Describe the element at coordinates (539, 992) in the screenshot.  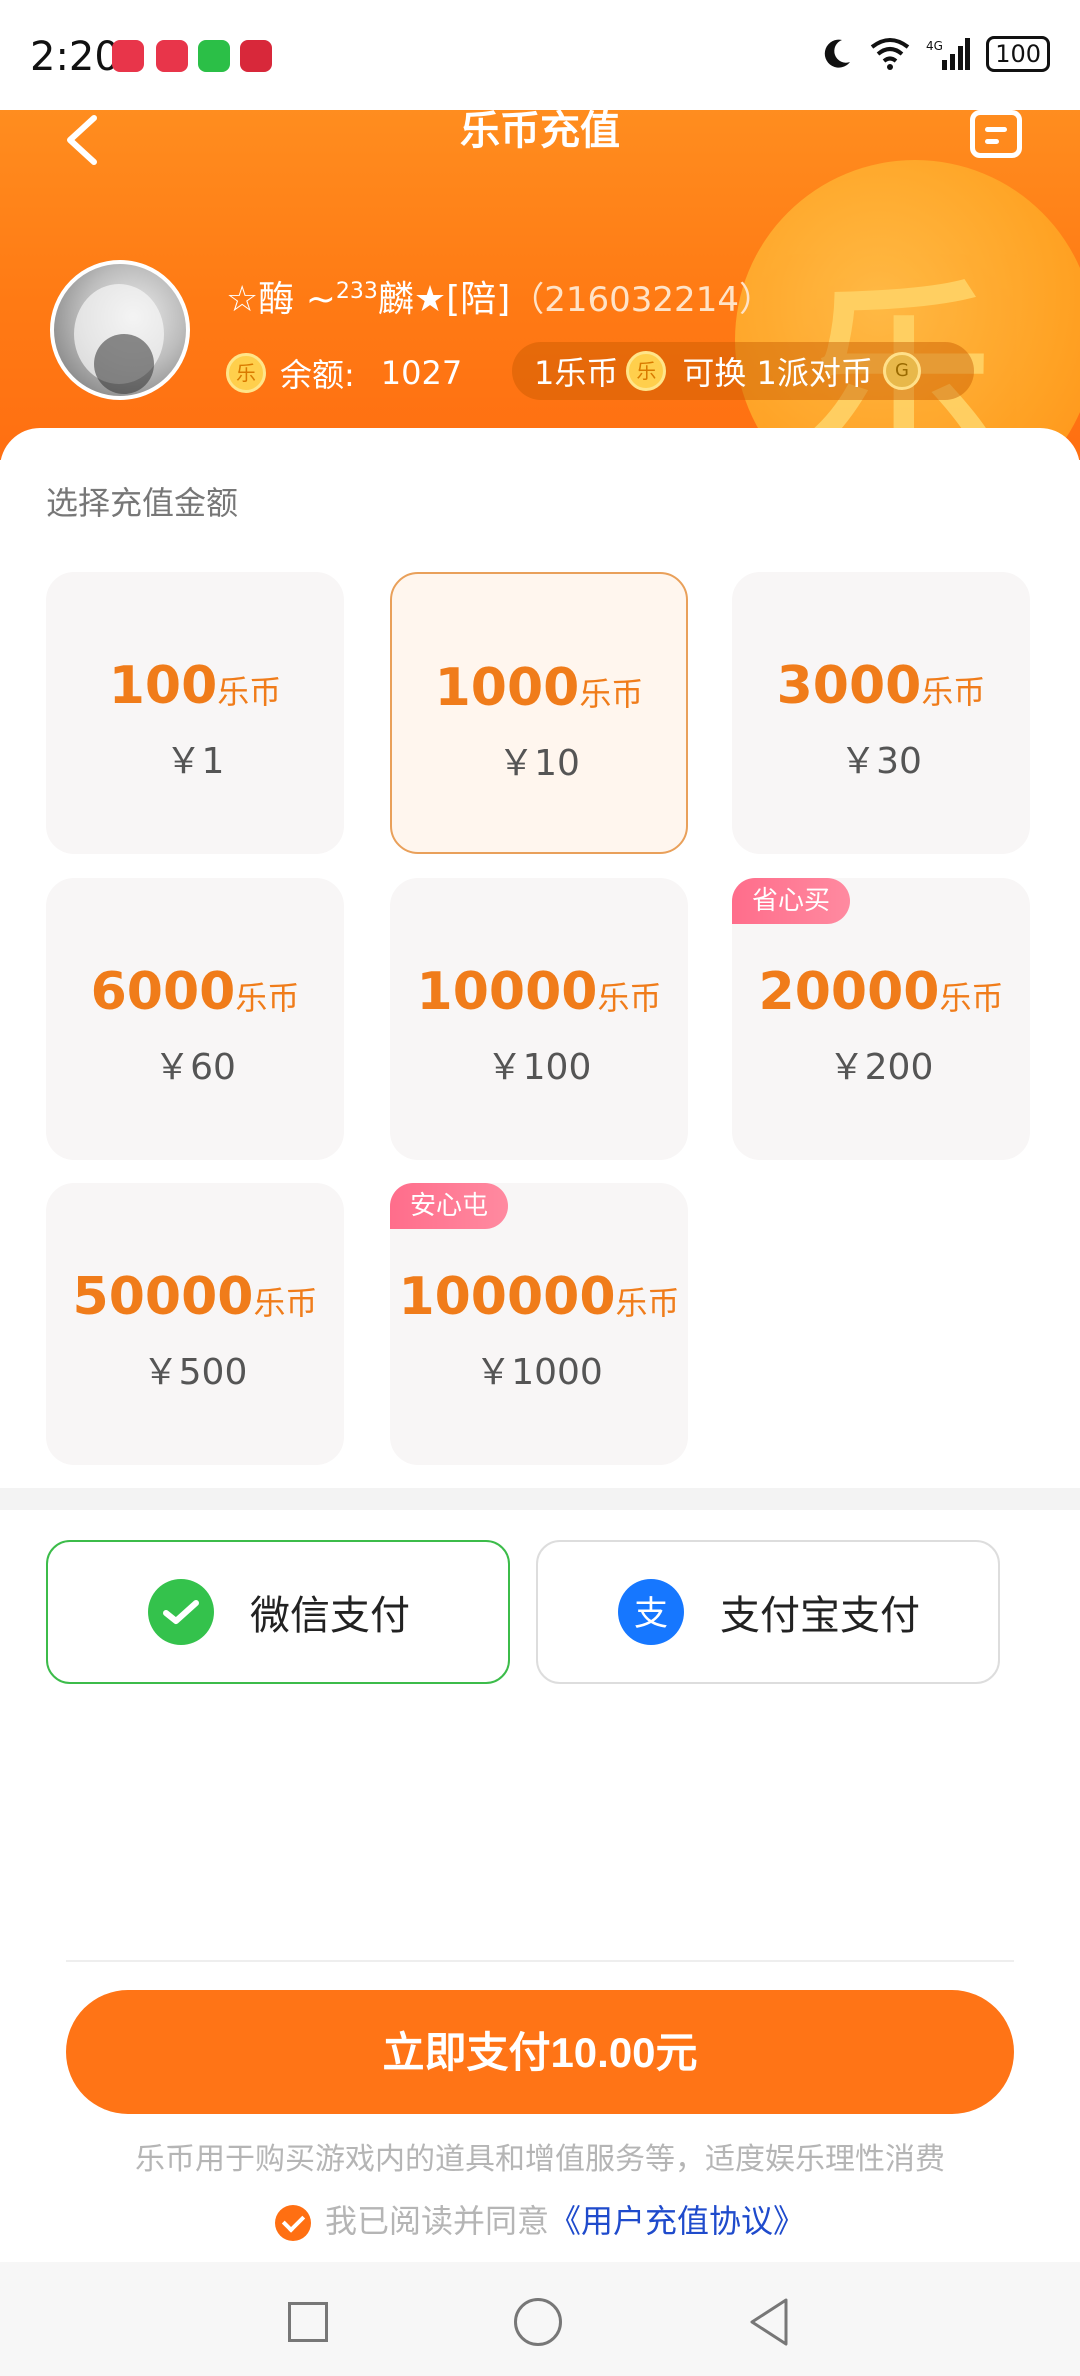
I see `option-coins: 10000乐币` at that location.